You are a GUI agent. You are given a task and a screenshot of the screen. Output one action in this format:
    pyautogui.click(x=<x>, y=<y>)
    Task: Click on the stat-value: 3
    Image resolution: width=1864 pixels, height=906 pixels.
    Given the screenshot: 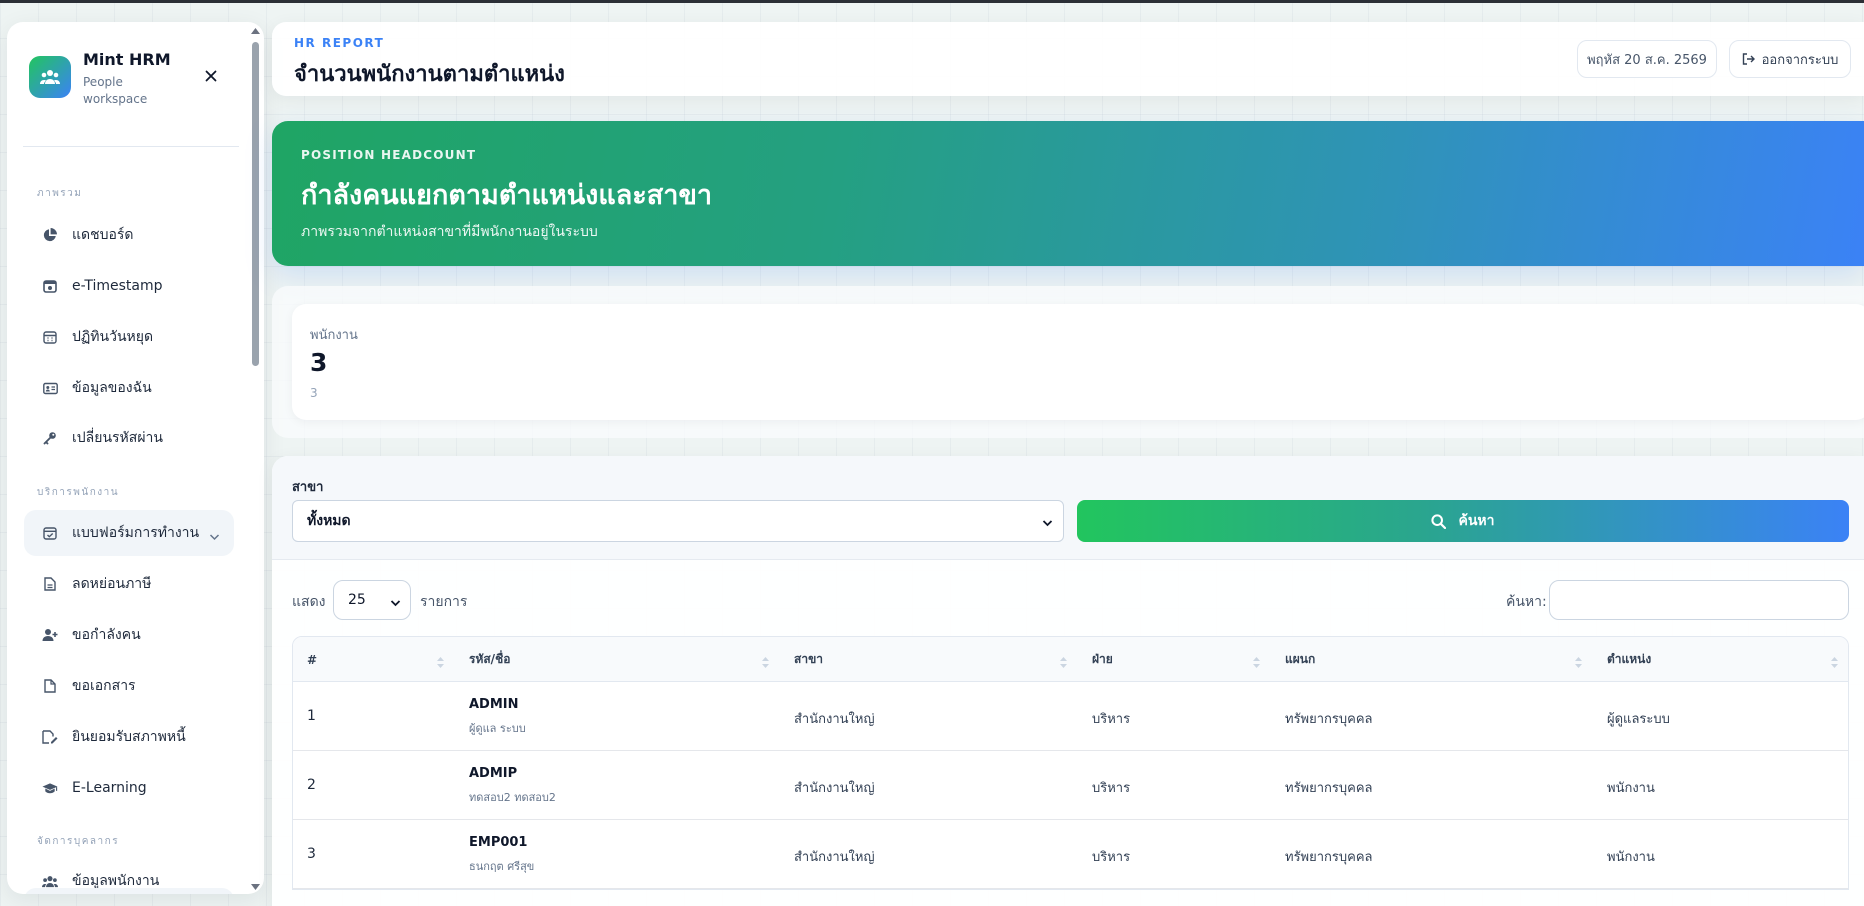 What is the action you would take?
    pyautogui.click(x=319, y=362)
    